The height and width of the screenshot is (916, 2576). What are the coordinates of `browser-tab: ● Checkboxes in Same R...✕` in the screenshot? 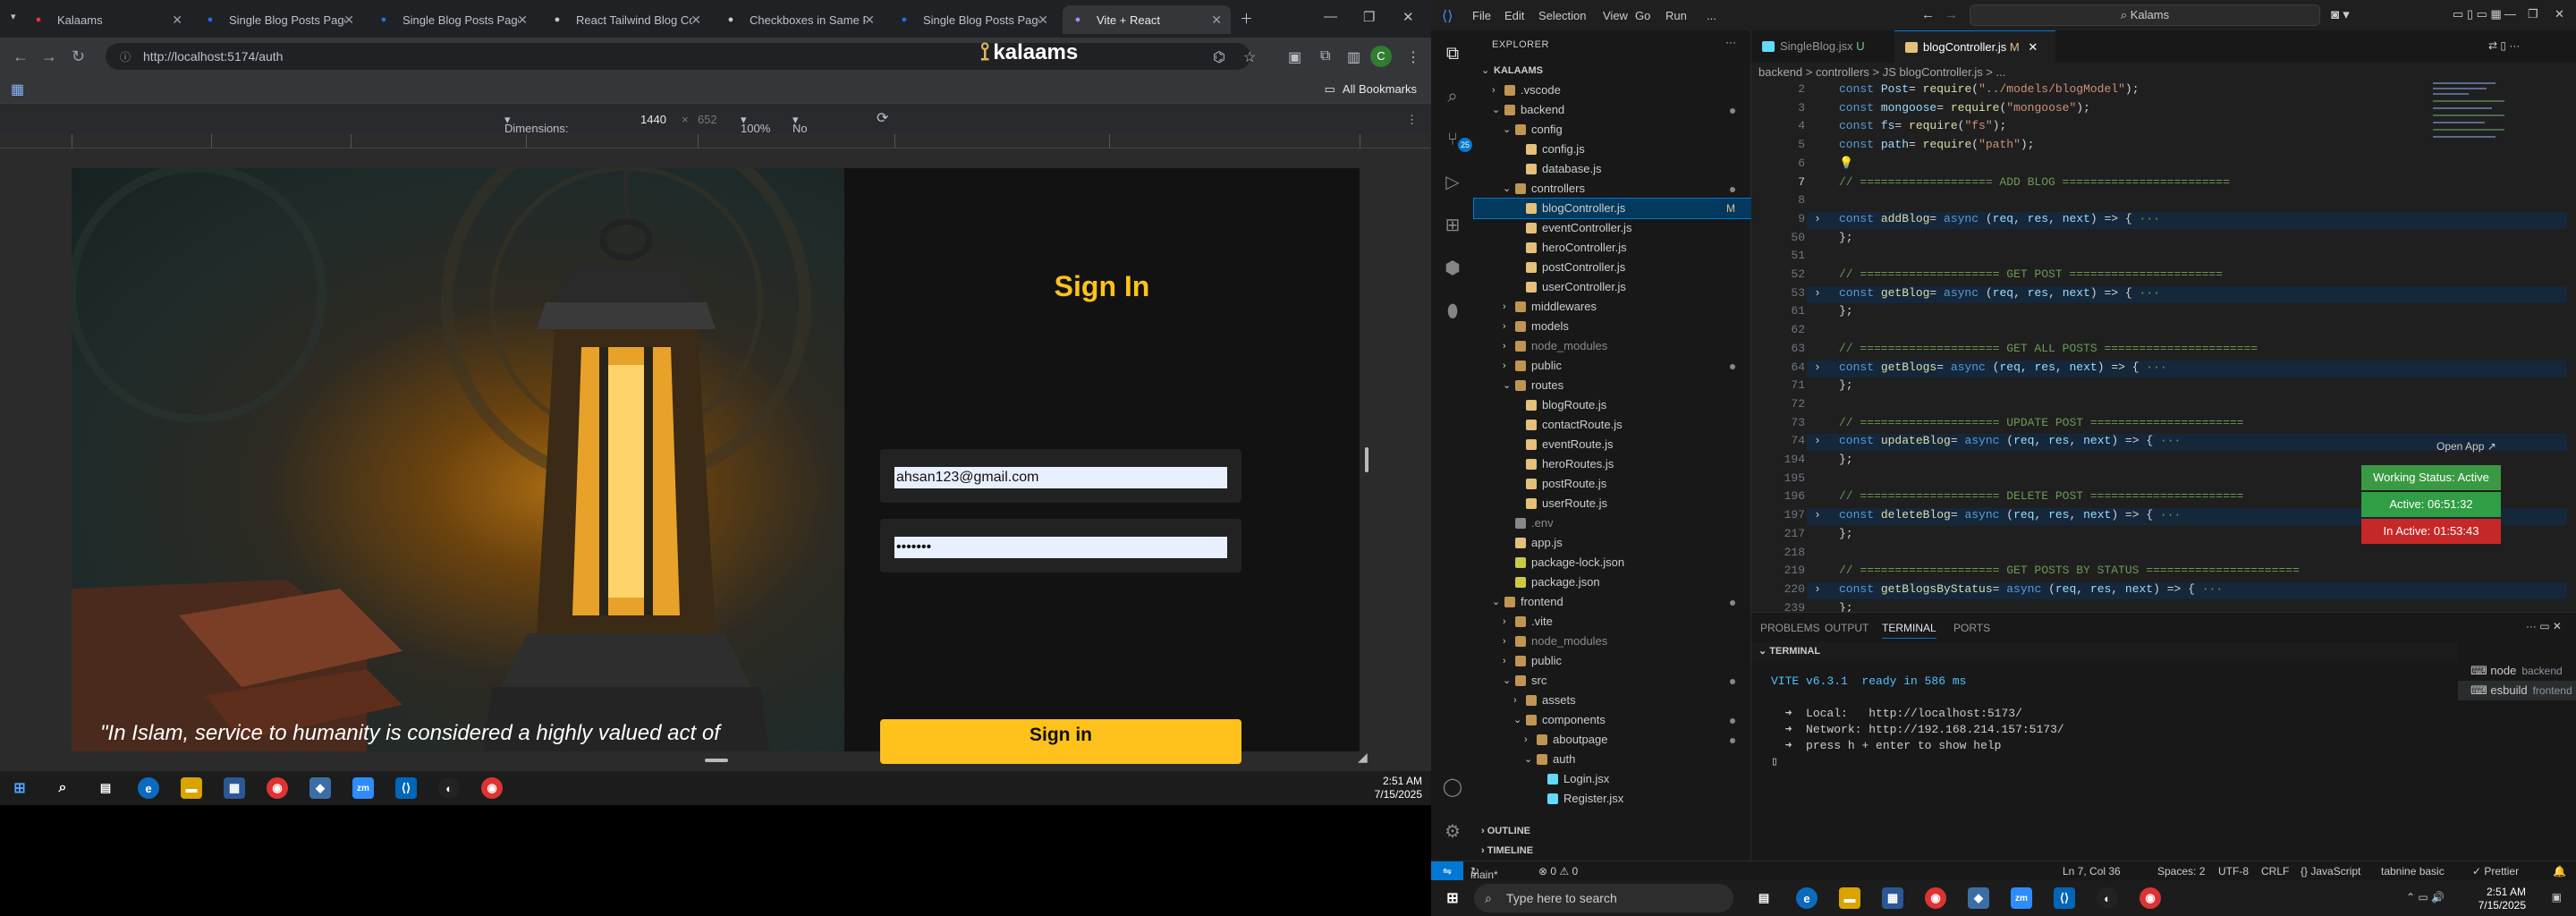 It's located at (800, 19).